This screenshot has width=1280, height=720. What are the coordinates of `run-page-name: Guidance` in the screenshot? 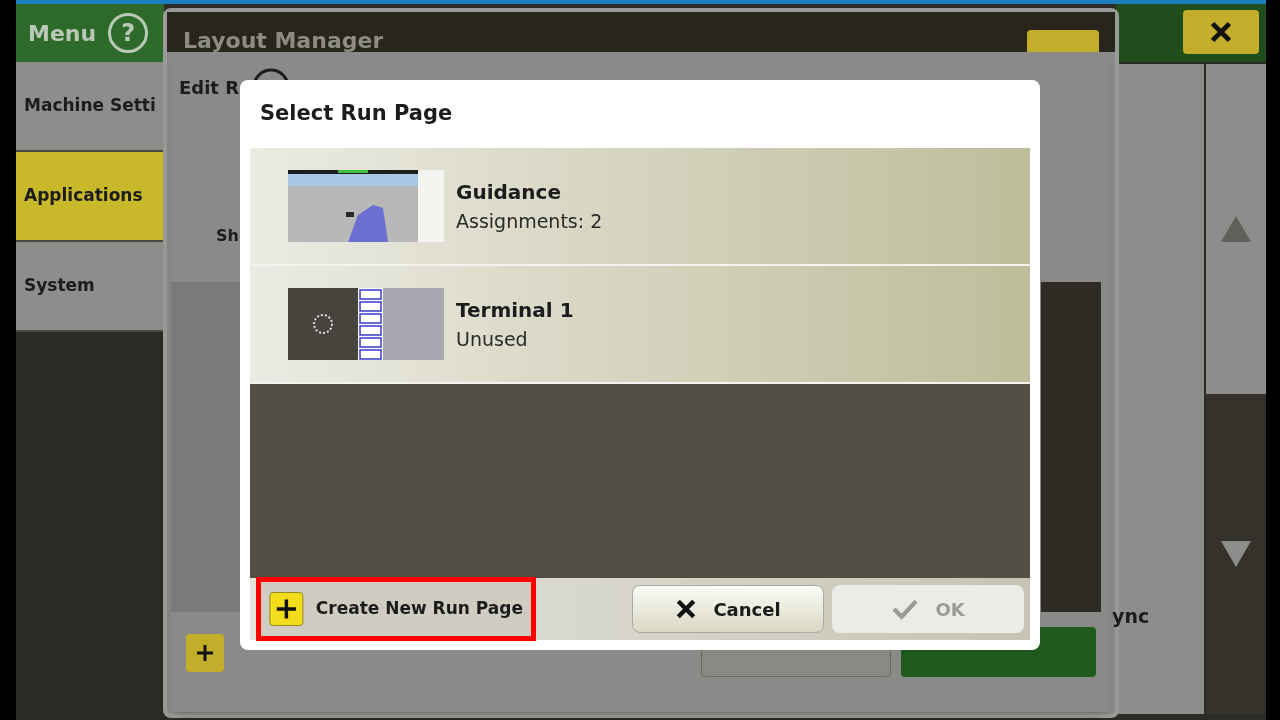 It's located at (509, 192).